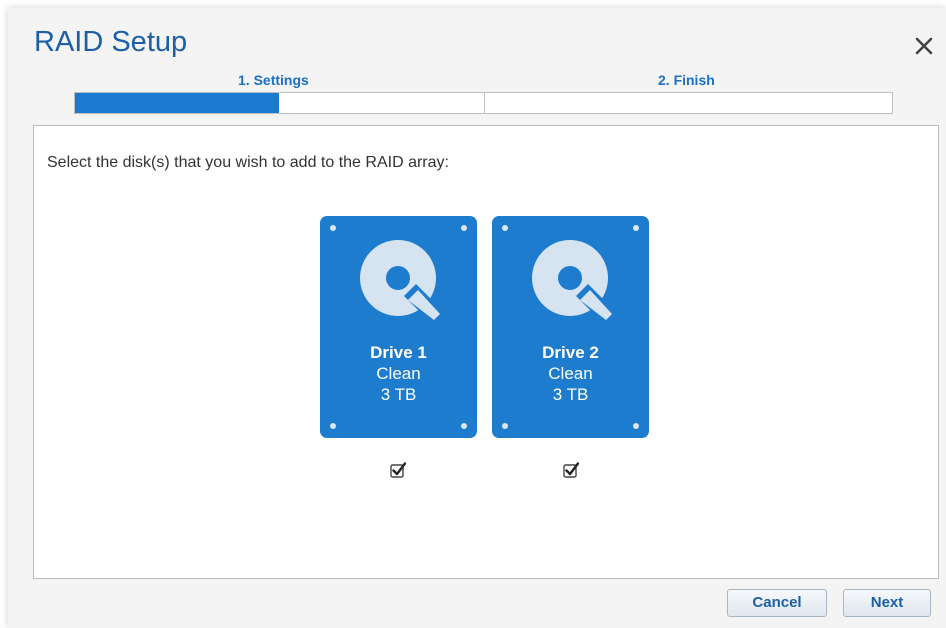  I want to click on wizard-progress-bar, so click(483, 103).